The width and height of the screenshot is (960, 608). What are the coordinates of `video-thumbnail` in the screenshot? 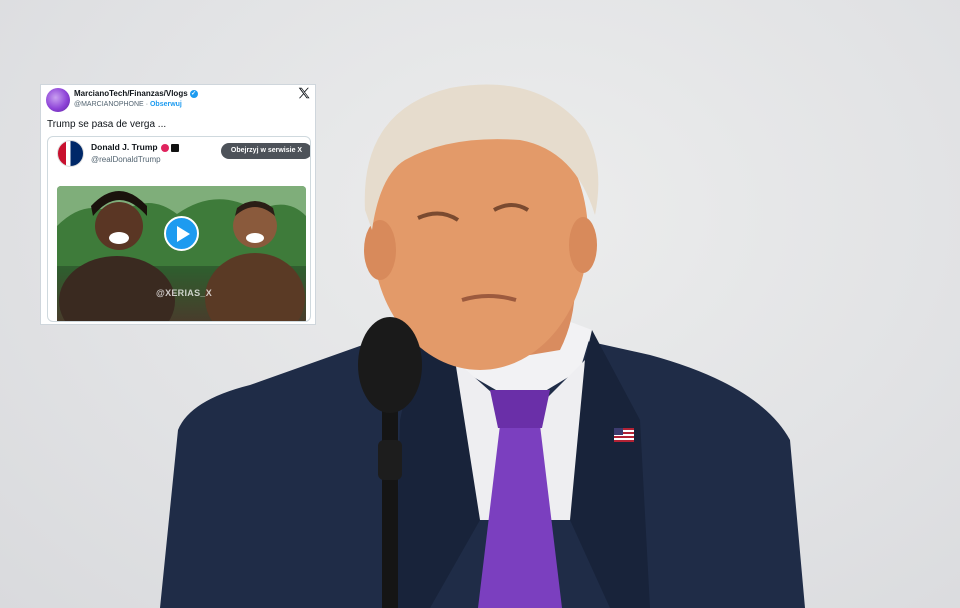 It's located at (181, 253).